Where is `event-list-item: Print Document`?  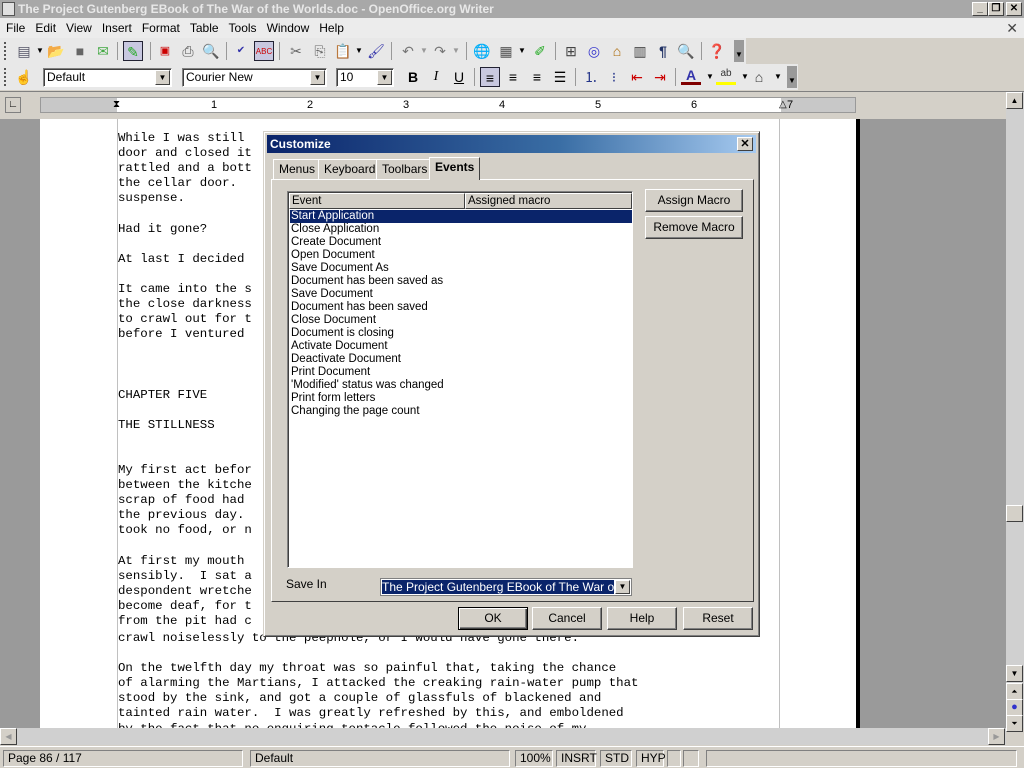
event-list-item: Print Document is located at coordinates (461, 372).